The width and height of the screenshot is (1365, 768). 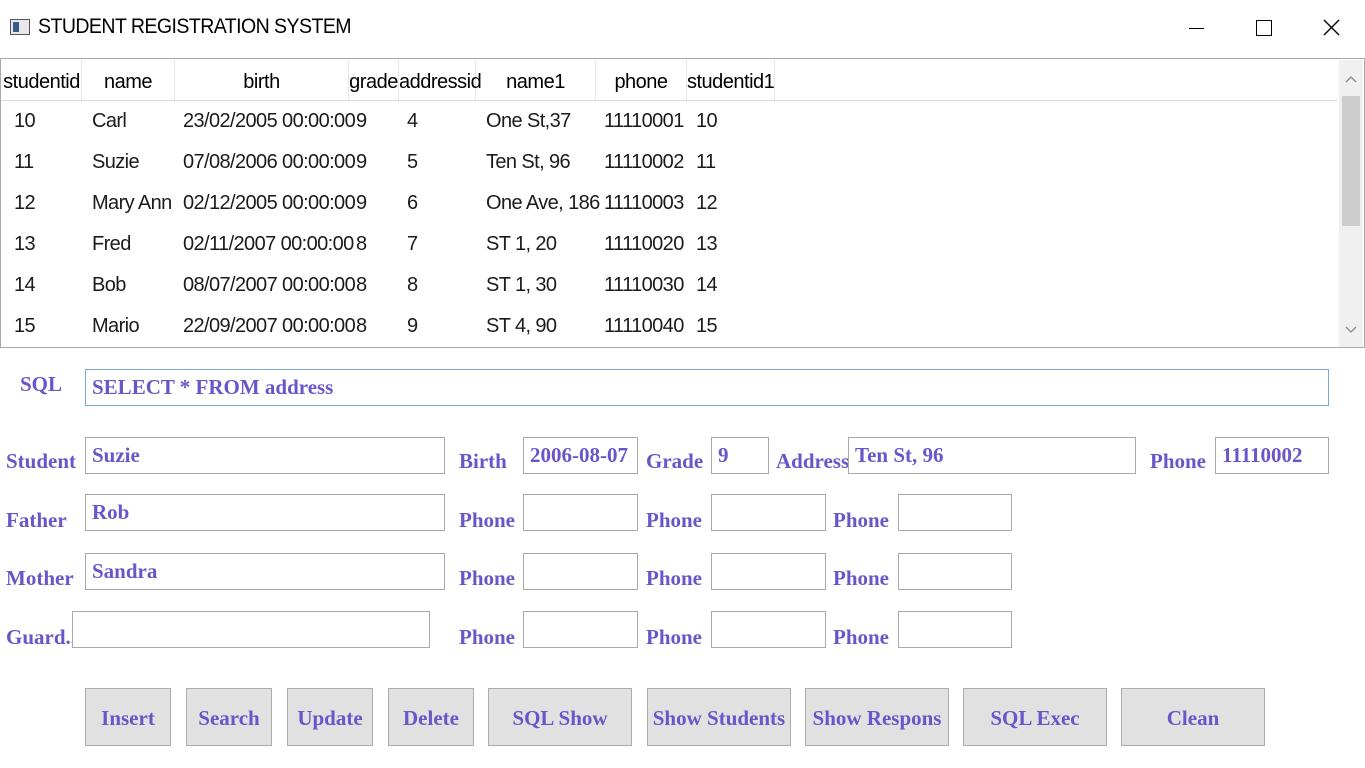 What do you see at coordinates (265, 571) in the screenshot?
I see `mother-name-field` at bounding box center [265, 571].